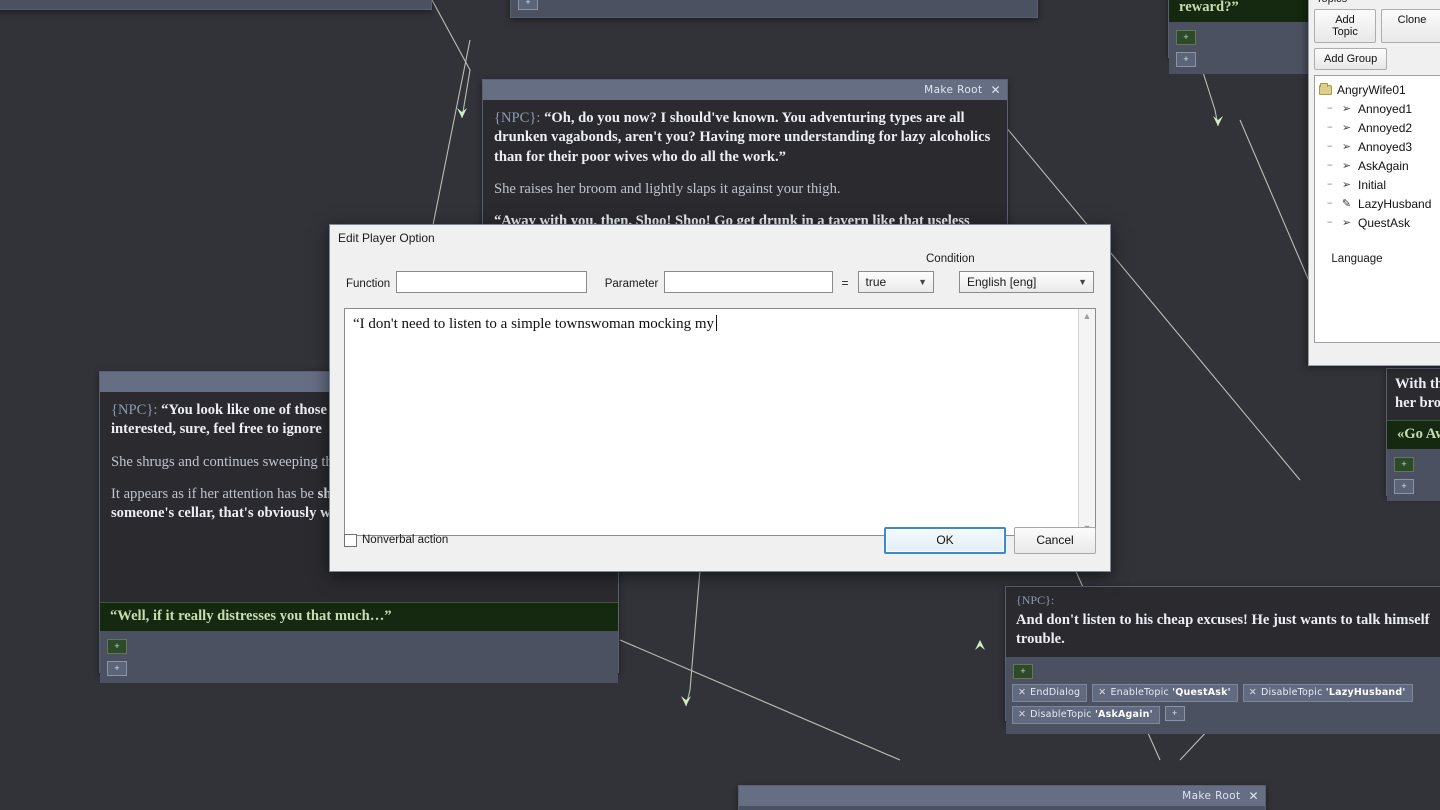  Describe the element at coordinates (950, 259) in the screenshot. I see `condition-label: Condition` at that location.